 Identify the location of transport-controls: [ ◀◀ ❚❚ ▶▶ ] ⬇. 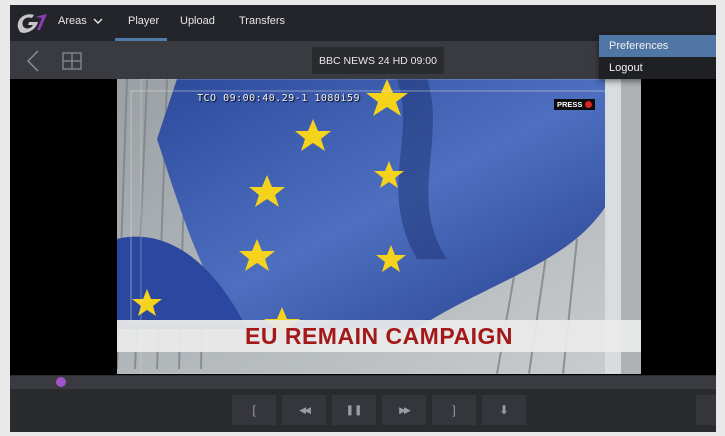
(363, 410).